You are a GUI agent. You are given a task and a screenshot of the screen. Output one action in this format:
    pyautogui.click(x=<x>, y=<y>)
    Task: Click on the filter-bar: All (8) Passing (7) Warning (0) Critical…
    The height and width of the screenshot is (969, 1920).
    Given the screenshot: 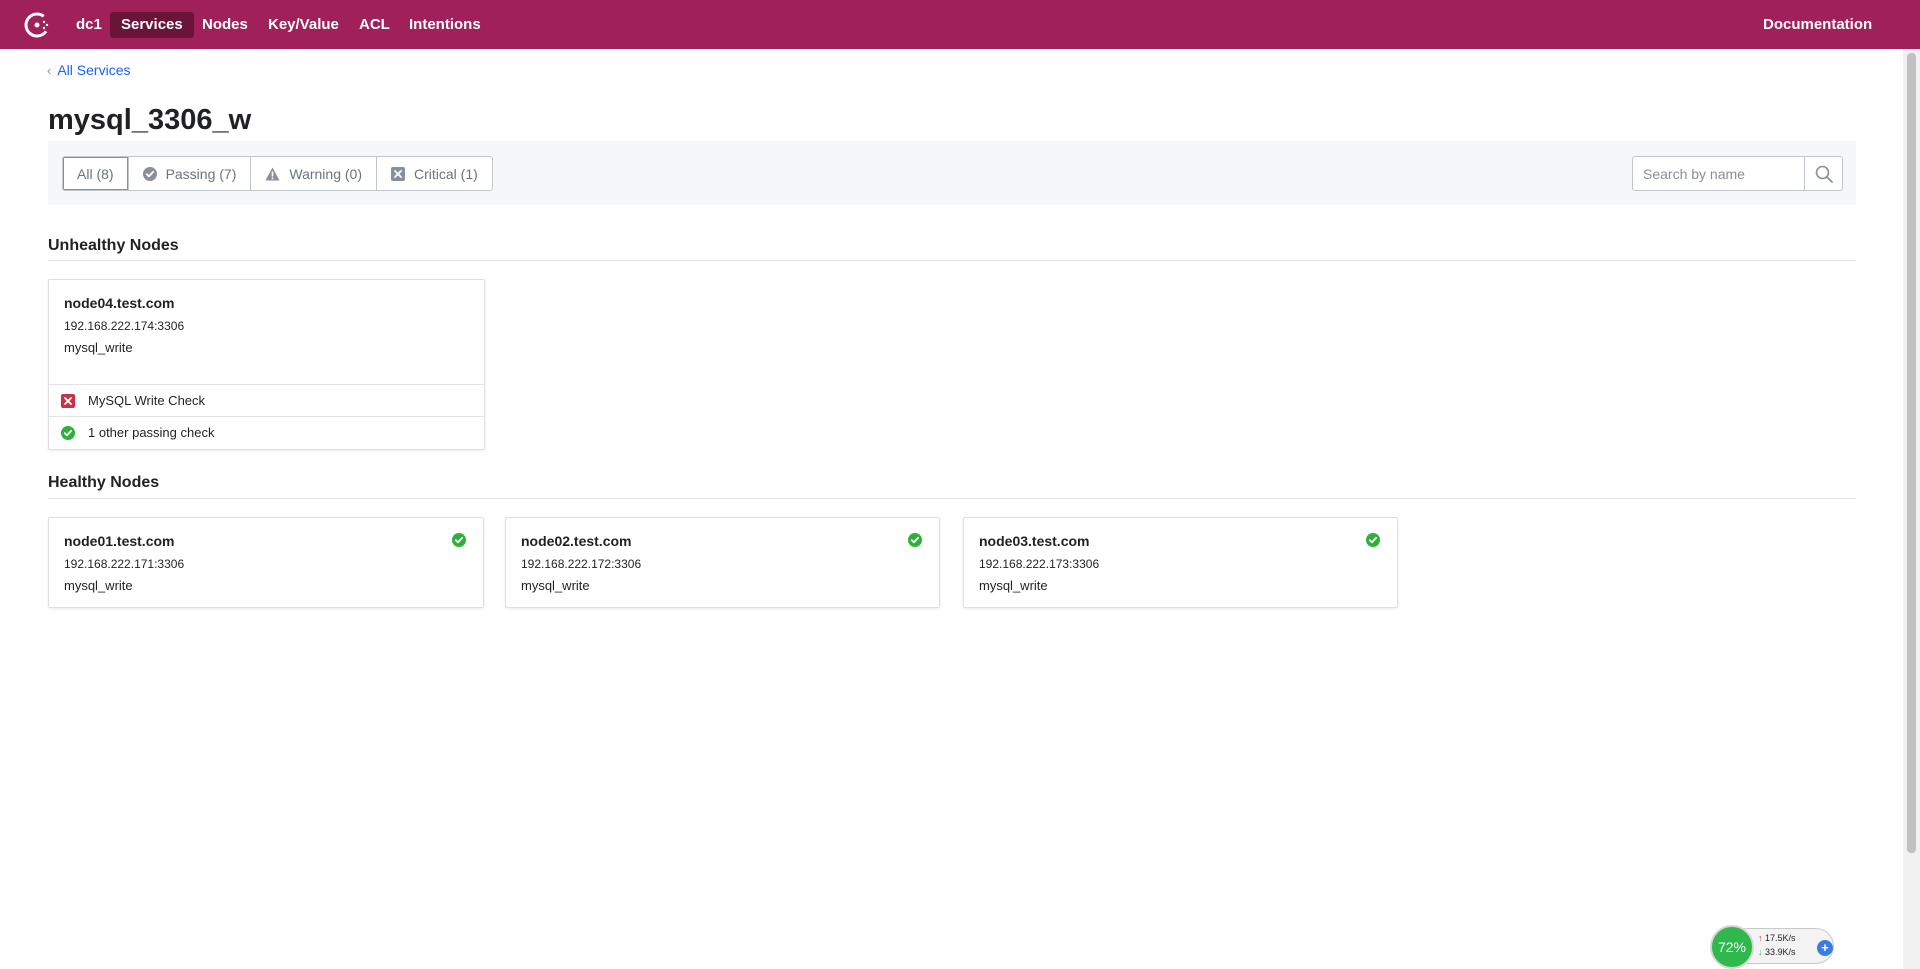 What is the action you would take?
    pyautogui.click(x=952, y=173)
    